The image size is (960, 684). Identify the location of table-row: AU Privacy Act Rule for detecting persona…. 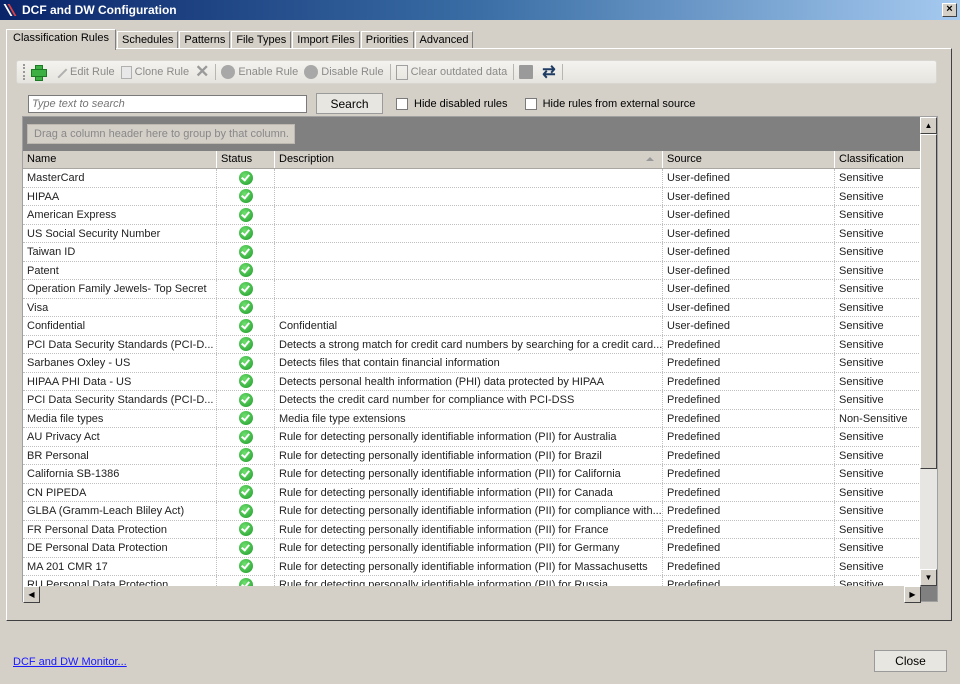
(472, 437).